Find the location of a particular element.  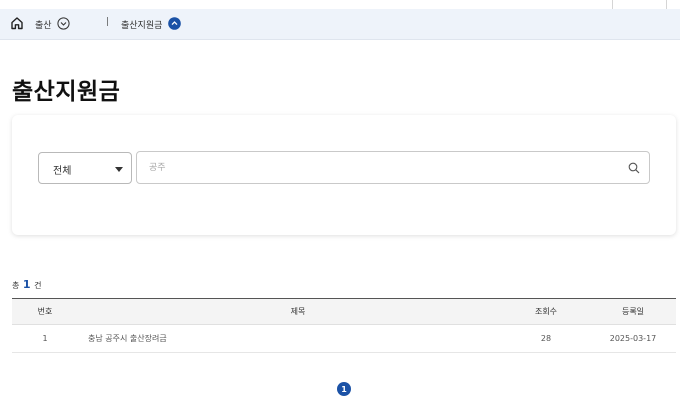

row-title-link: 충남 공주시 출산장려금 is located at coordinates (308, 338).